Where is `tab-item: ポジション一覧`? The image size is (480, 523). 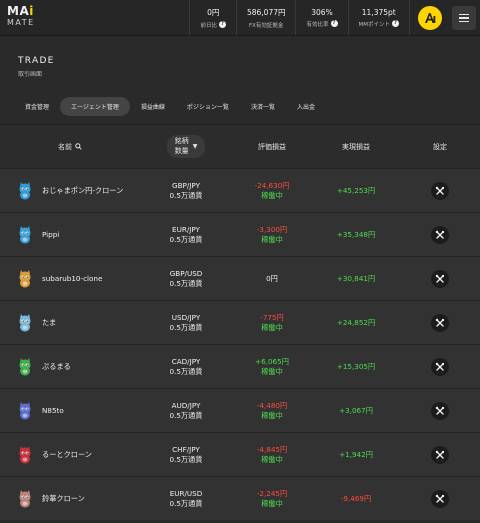
tab-item: ポジション一覧 is located at coordinates (208, 106).